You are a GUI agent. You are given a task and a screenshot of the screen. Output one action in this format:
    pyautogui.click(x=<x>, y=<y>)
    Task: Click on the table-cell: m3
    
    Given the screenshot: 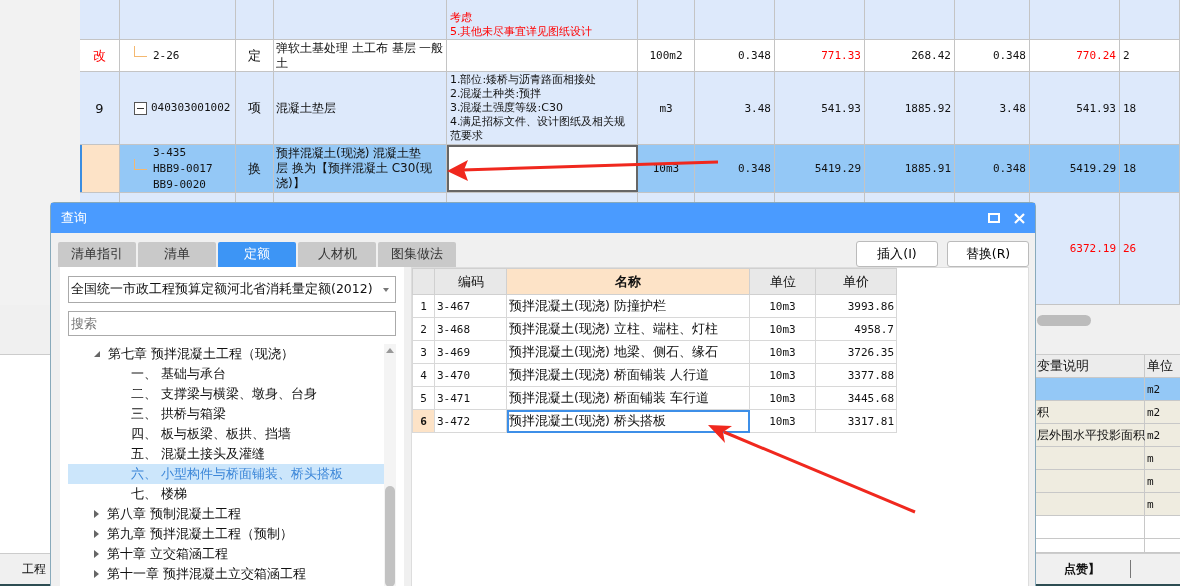 What is the action you would take?
    pyautogui.click(x=666, y=108)
    